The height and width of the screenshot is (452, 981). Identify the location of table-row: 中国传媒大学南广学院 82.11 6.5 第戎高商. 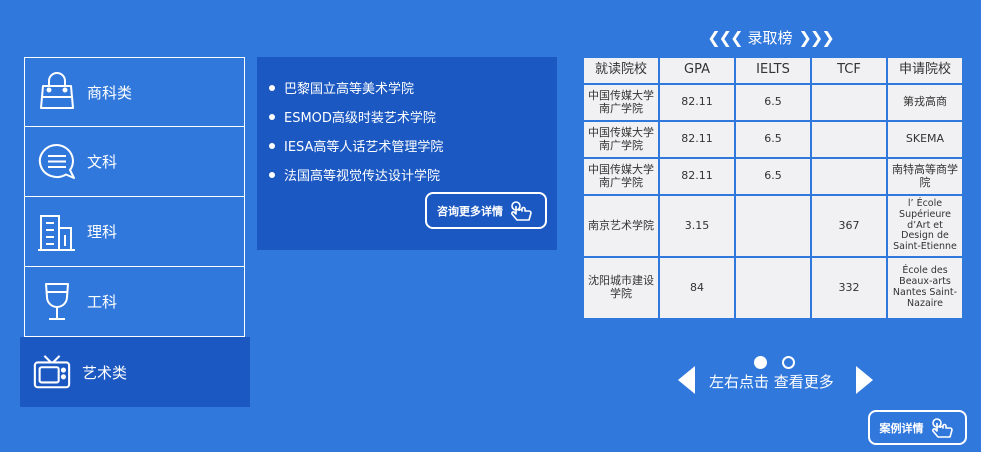
(773, 102).